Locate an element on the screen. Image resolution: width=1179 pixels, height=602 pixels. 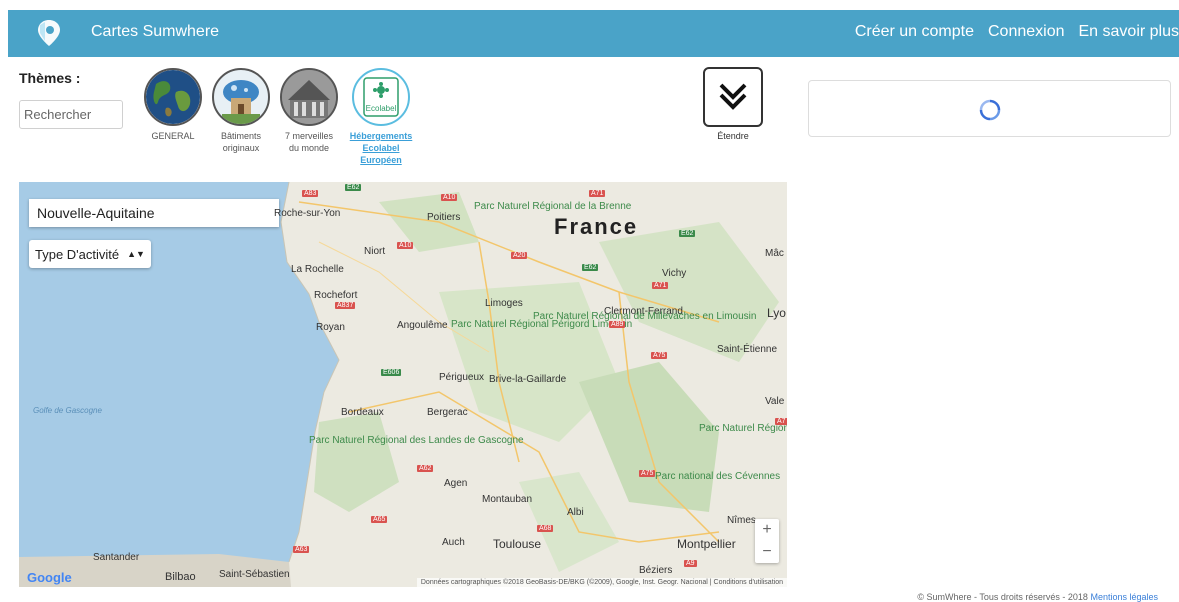
activity-type-select: Type D'activité ▲▼ is located at coordinates (90, 254).